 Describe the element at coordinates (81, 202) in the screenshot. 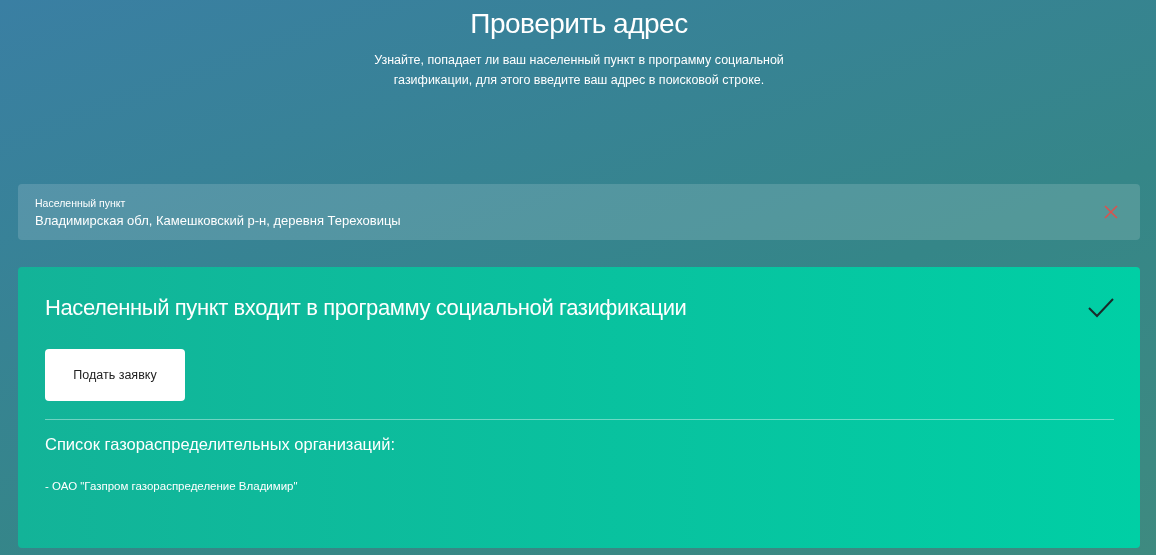

I see `field-label: Населенный пункт` at that location.